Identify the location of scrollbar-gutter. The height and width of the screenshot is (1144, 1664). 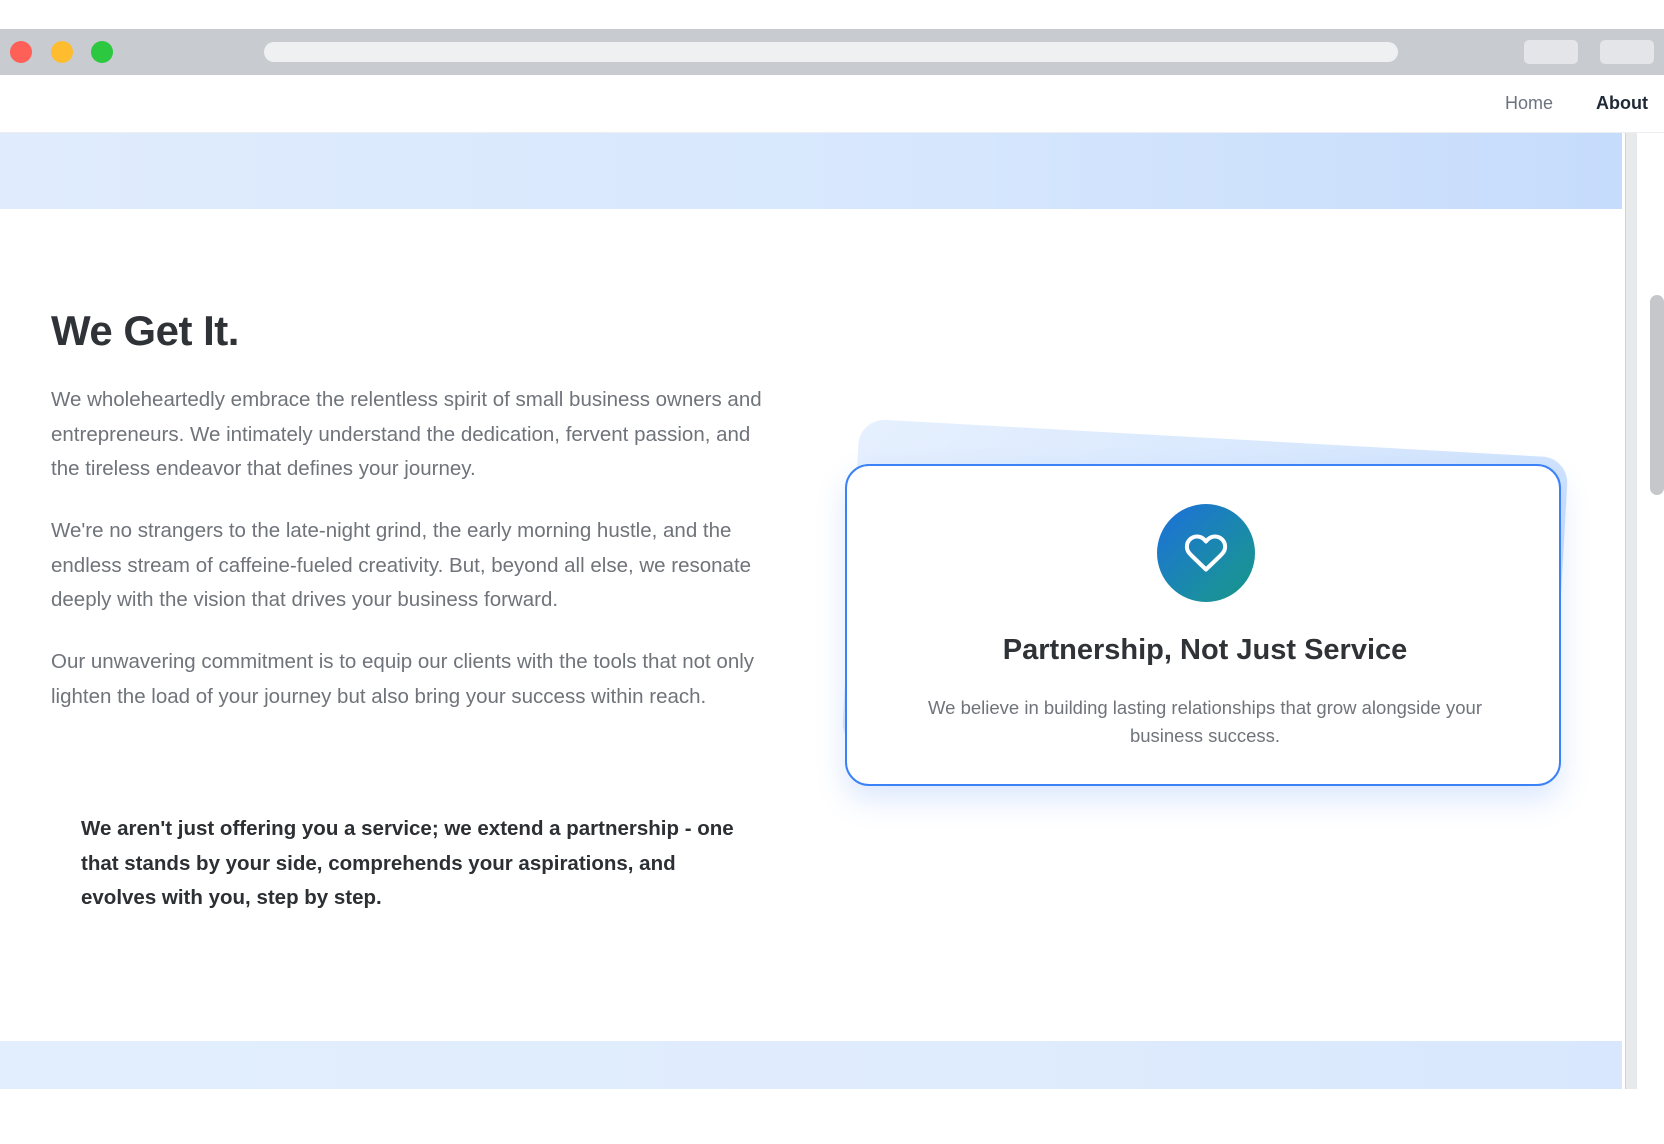
(1631, 611).